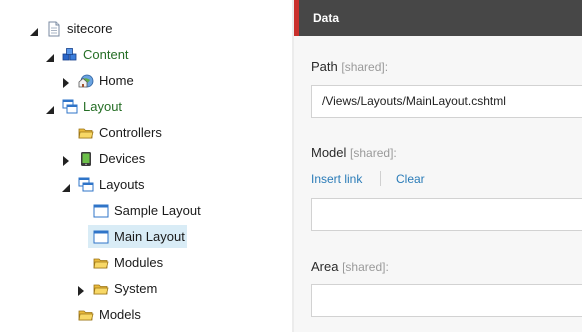 The height and width of the screenshot is (332, 582). Describe the element at coordinates (438, 18) in the screenshot. I see `section-header-data: Data` at that location.